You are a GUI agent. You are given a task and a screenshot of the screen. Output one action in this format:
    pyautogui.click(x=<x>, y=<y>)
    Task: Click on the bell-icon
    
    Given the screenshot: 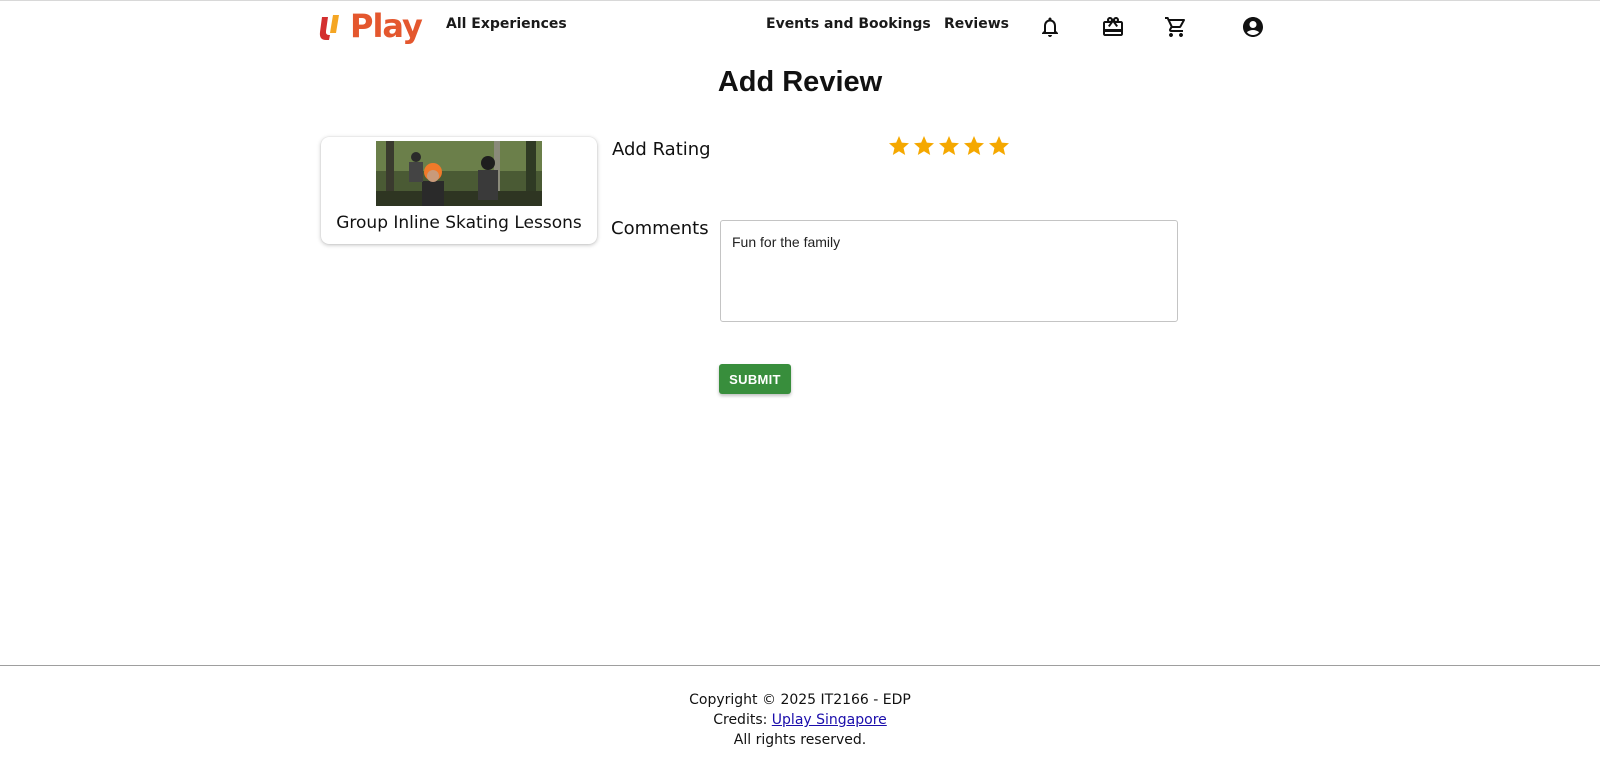 What is the action you would take?
    pyautogui.click(x=1050, y=27)
    